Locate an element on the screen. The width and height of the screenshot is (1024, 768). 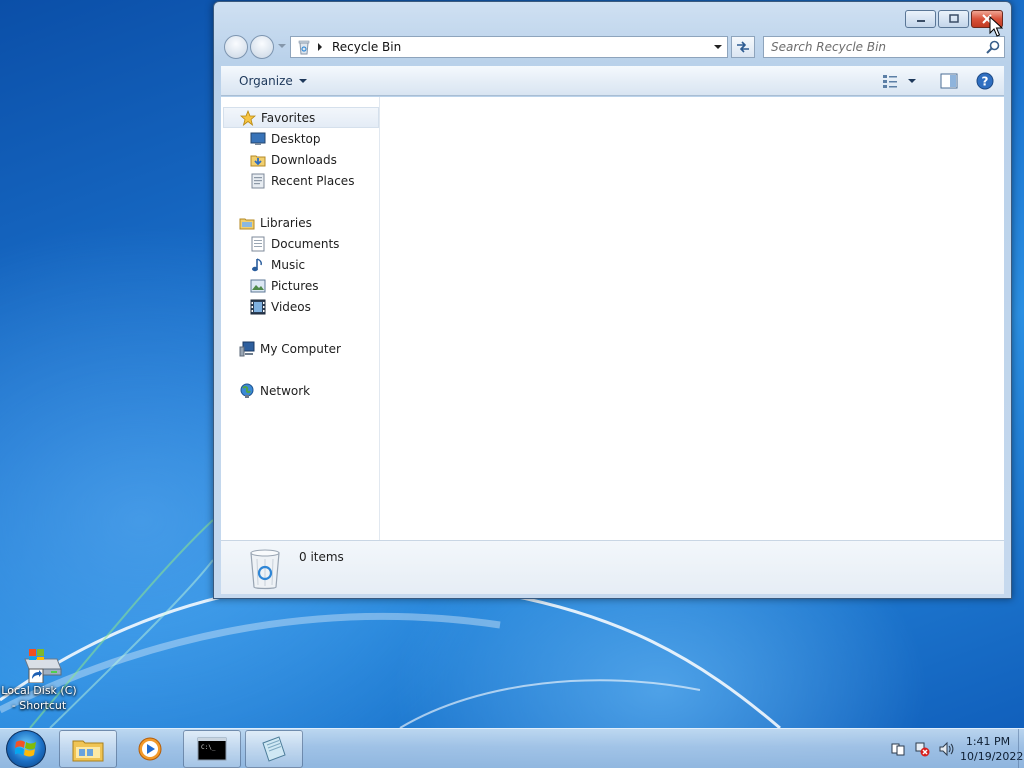
windows-logo-icon is located at coordinates (25, 748).